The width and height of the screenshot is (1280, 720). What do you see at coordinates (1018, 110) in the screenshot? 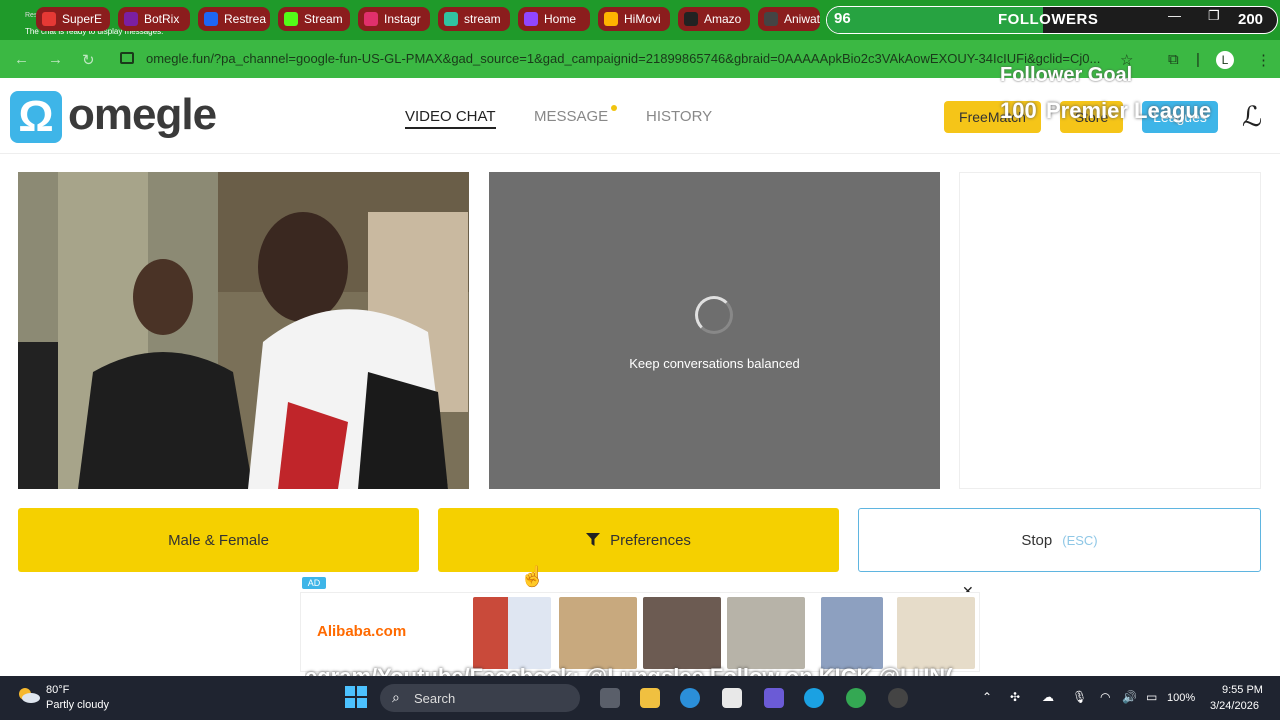
I see `follower-goal-number: 100` at bounding box center [1018, 110].